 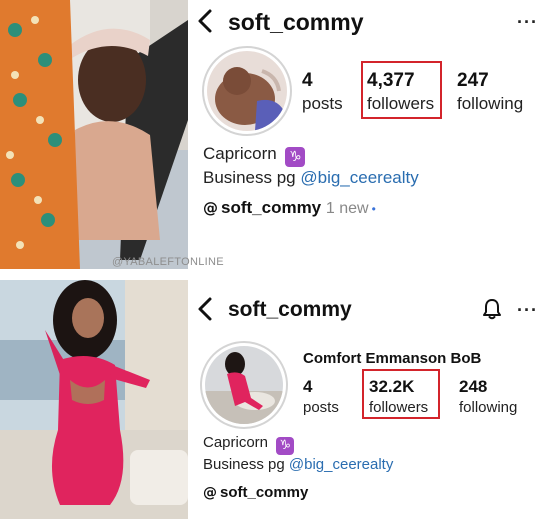 What do you see at coordinates (392, 386) in the screenshot?
I see `followers-count: 32.2K` at bounding box center [392, 386].